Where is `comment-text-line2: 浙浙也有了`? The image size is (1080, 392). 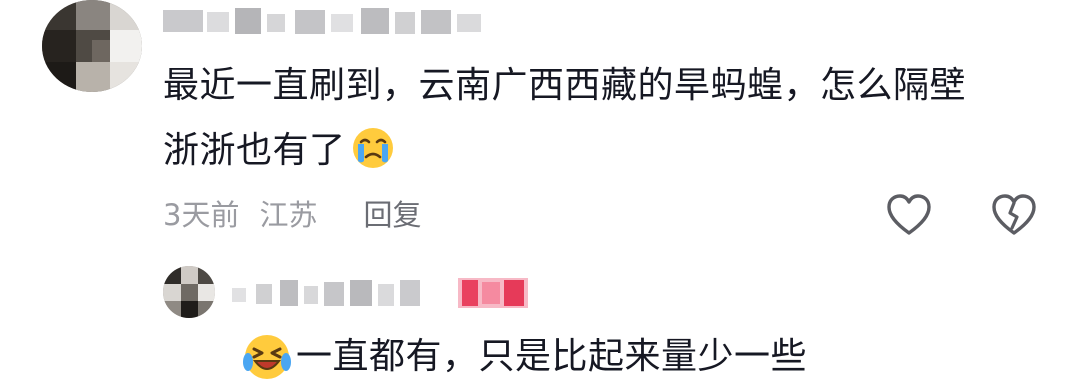
comment-text-line2: 浙浙也有了 is located at coordinates (613, 151).